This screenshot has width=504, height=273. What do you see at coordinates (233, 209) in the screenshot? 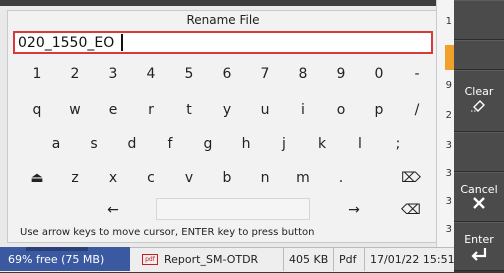
I see `space-bar` at bounding box center [233, 209].